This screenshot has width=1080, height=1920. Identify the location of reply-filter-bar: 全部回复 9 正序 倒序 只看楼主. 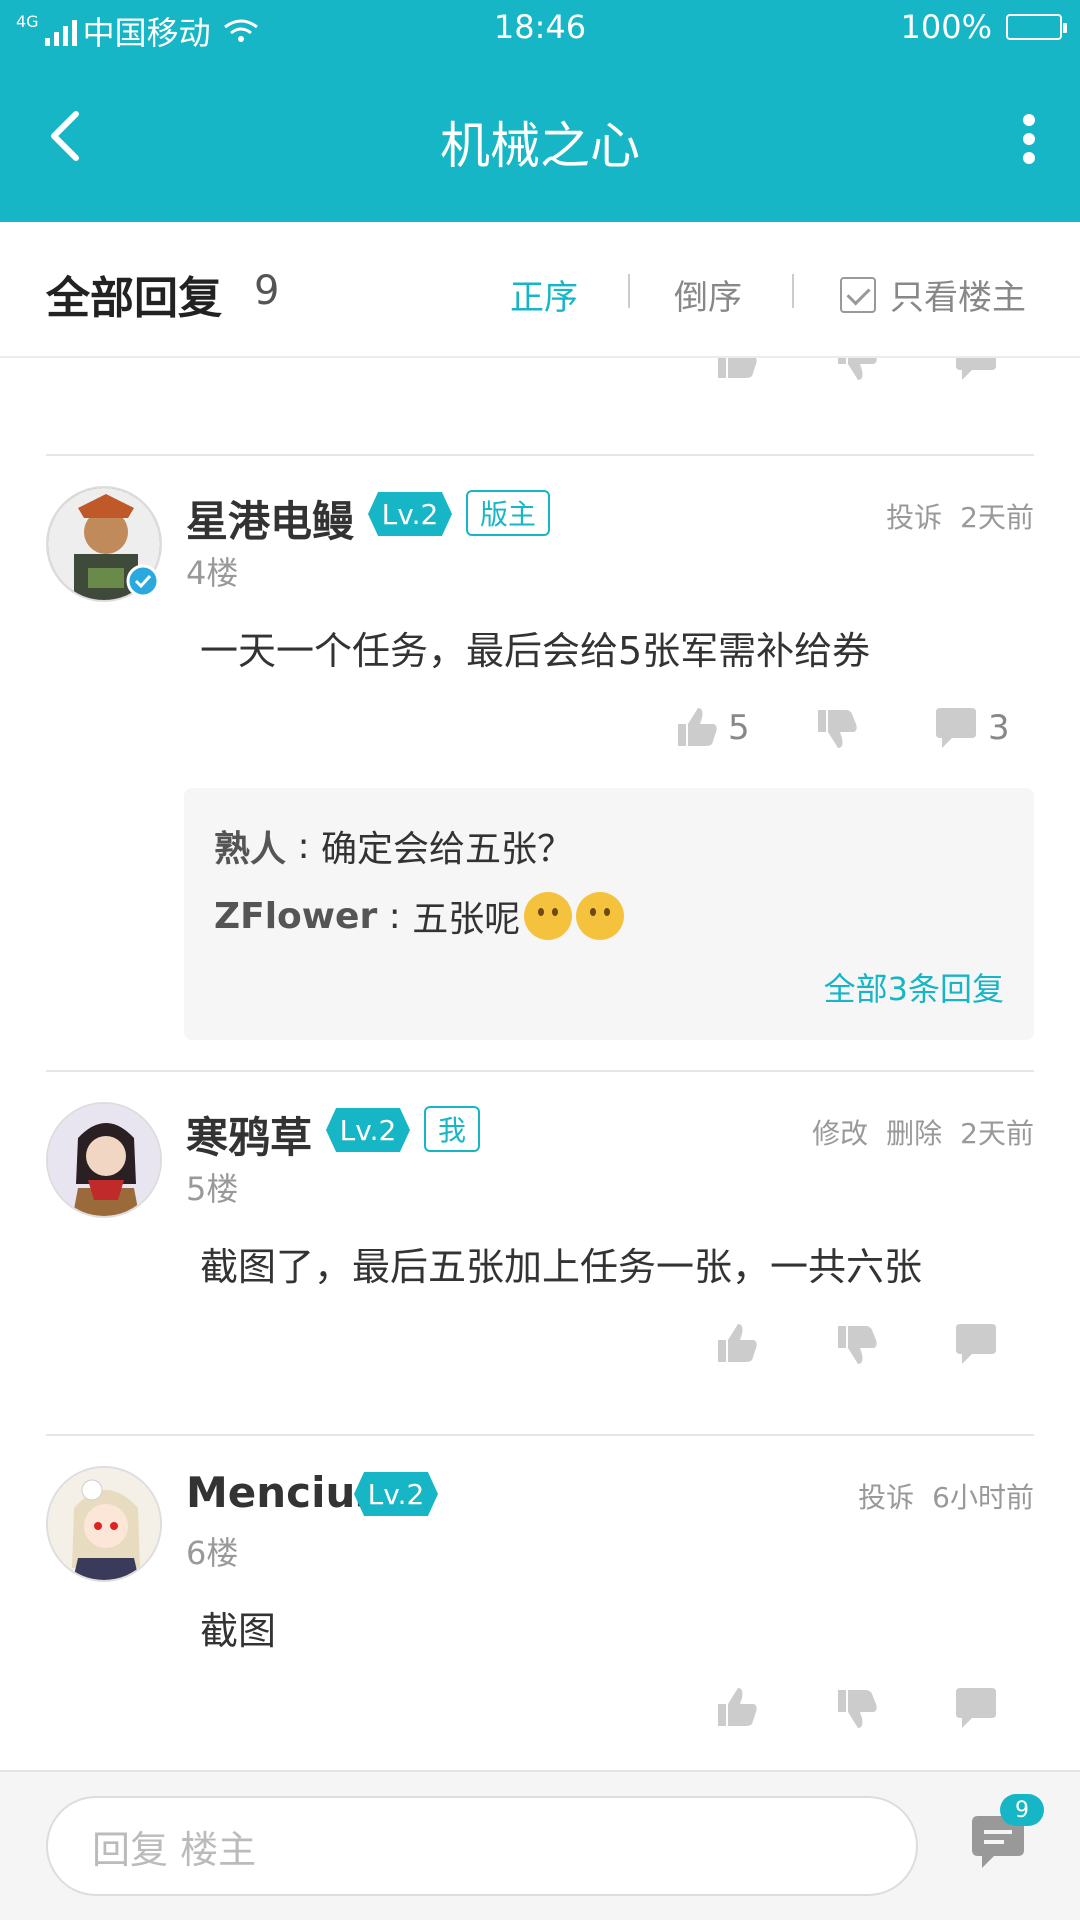
(540, 290).